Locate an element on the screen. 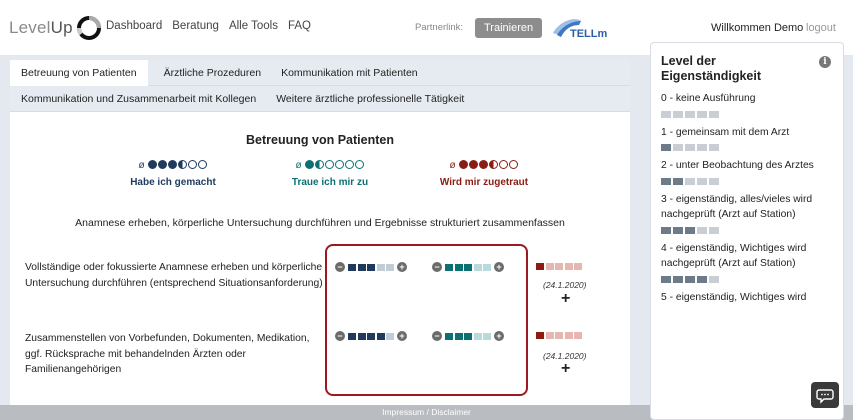 This screenshot has width=853, height=420. nav-faq: FAQ is located at coordinates (299, 26).